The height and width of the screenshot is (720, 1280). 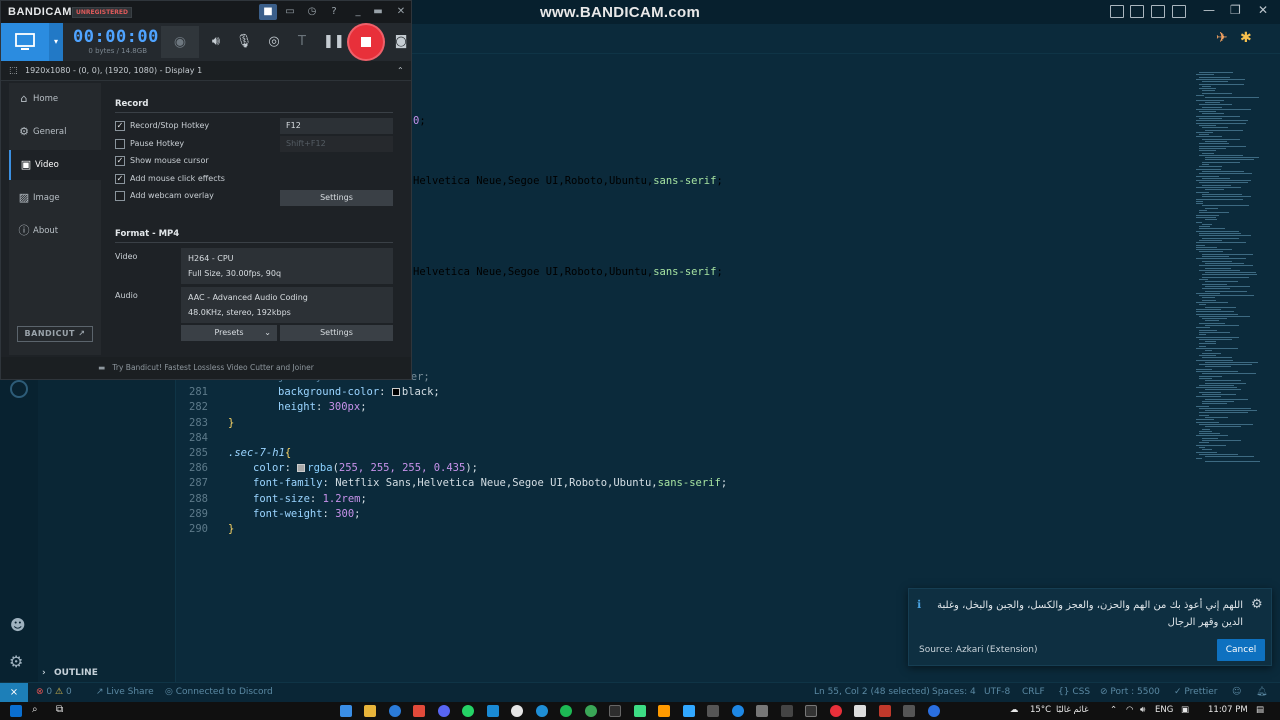 What do you see at coordinates (180, 42) in the screenshot?
I see `webcam-icon: ◉` at bounding box center [180, 42].